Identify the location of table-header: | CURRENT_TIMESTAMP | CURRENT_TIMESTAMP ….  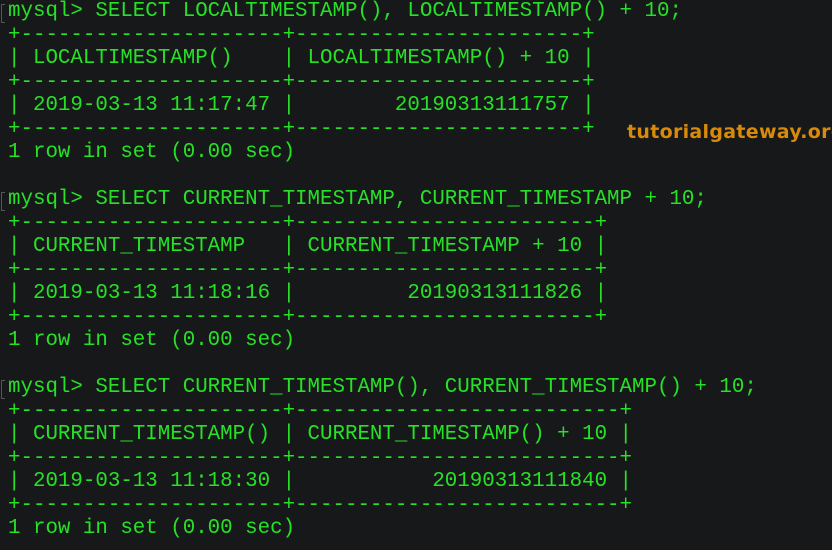
(308, 246).